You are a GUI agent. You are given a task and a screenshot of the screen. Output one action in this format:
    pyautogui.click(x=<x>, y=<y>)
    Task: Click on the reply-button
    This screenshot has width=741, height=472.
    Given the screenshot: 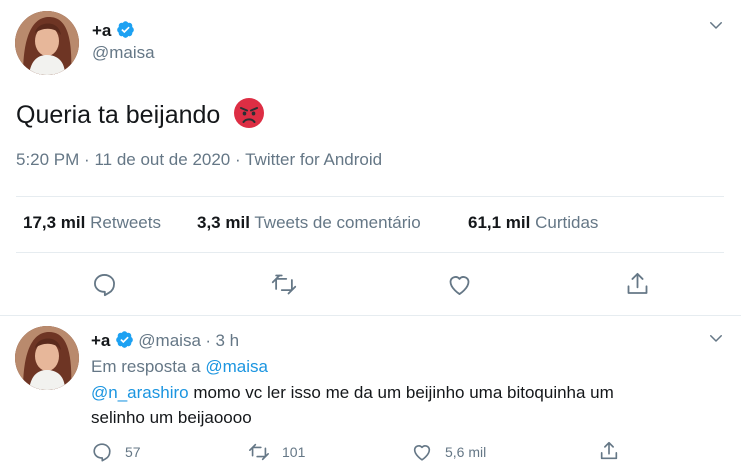 What is the action you would take?
    pyautogui.click(x=104, y=284)
    